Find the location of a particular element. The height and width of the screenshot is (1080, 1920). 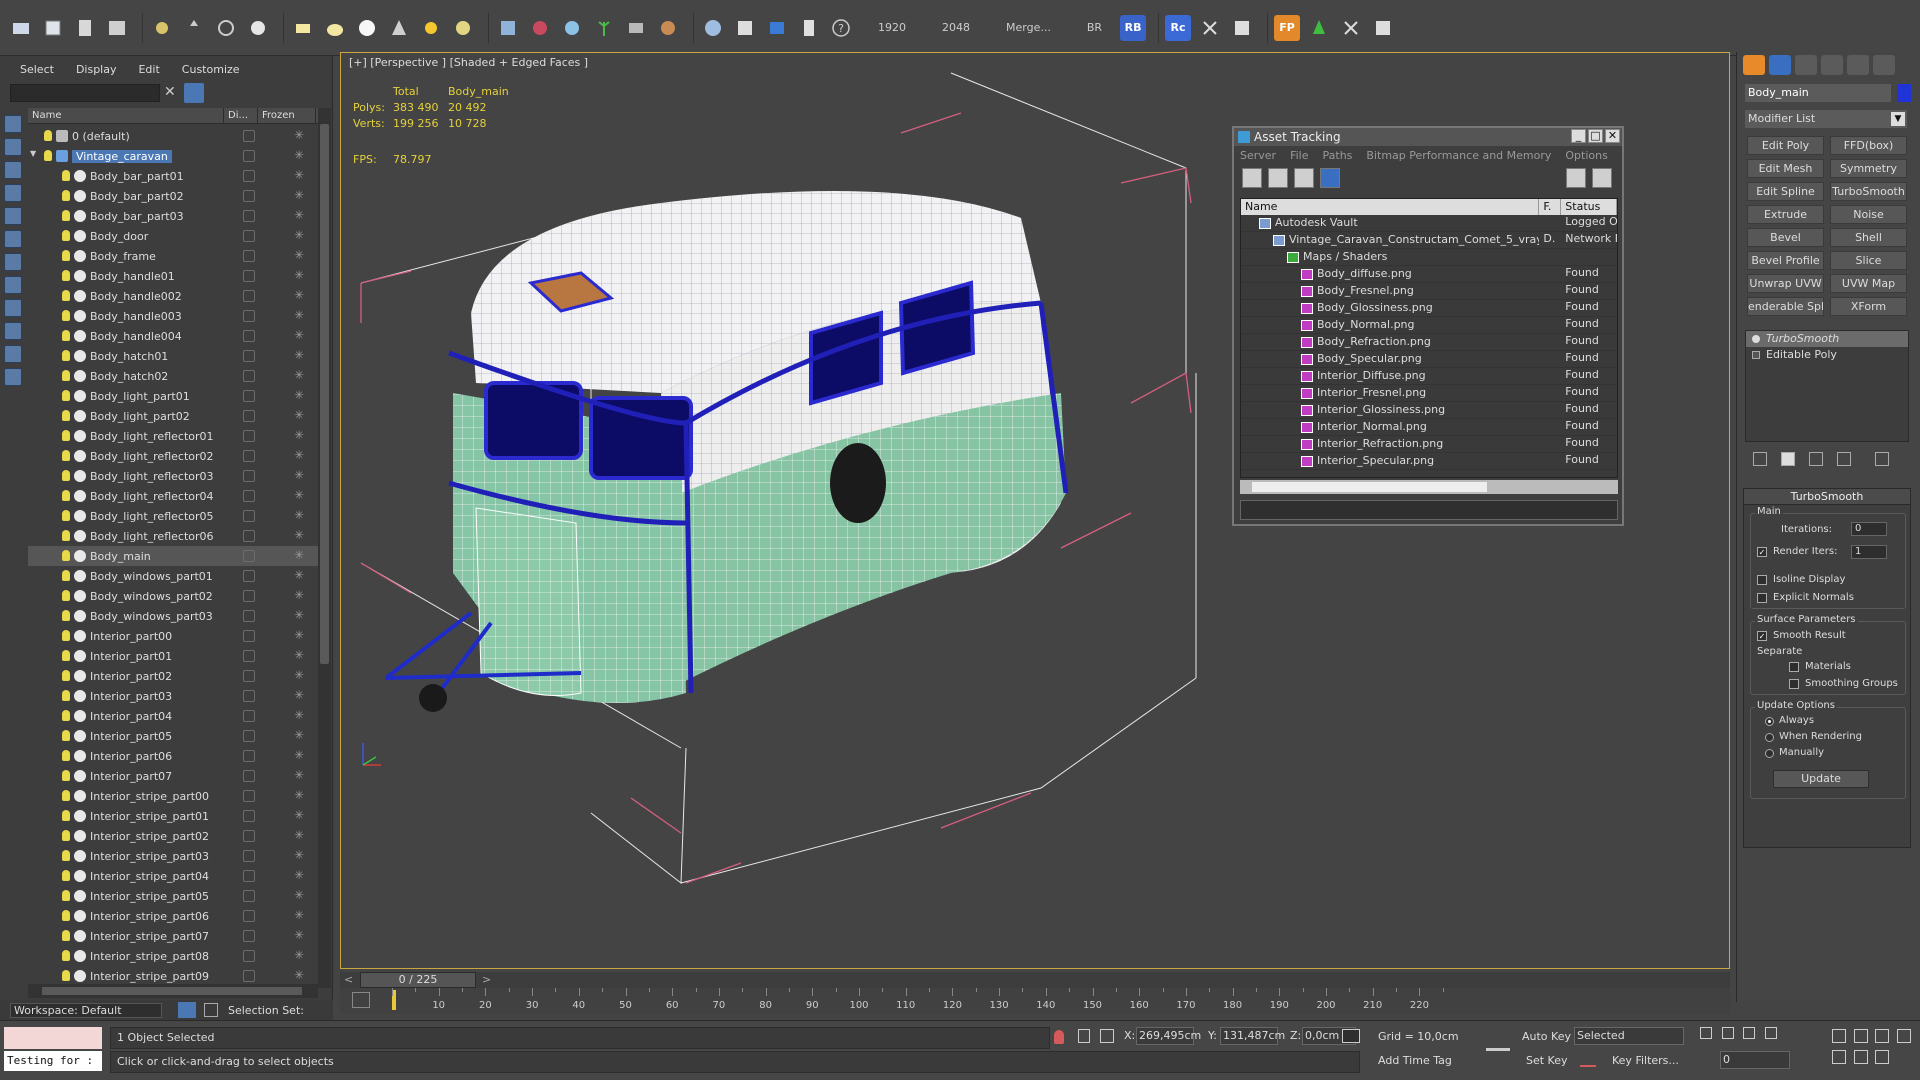

minimize-button: _ is located at coordinates (1578, 136).